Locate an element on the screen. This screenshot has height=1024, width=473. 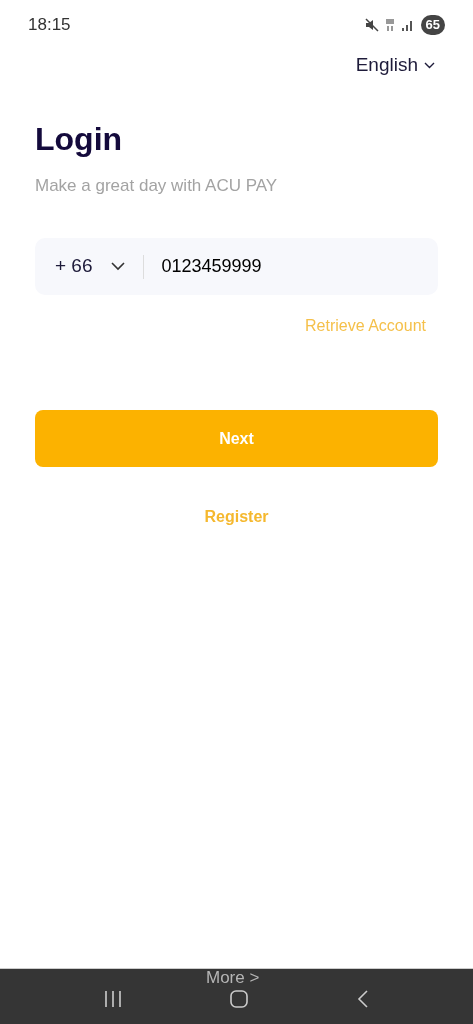
recent-apps-icon is located at coordinates (113, 998).